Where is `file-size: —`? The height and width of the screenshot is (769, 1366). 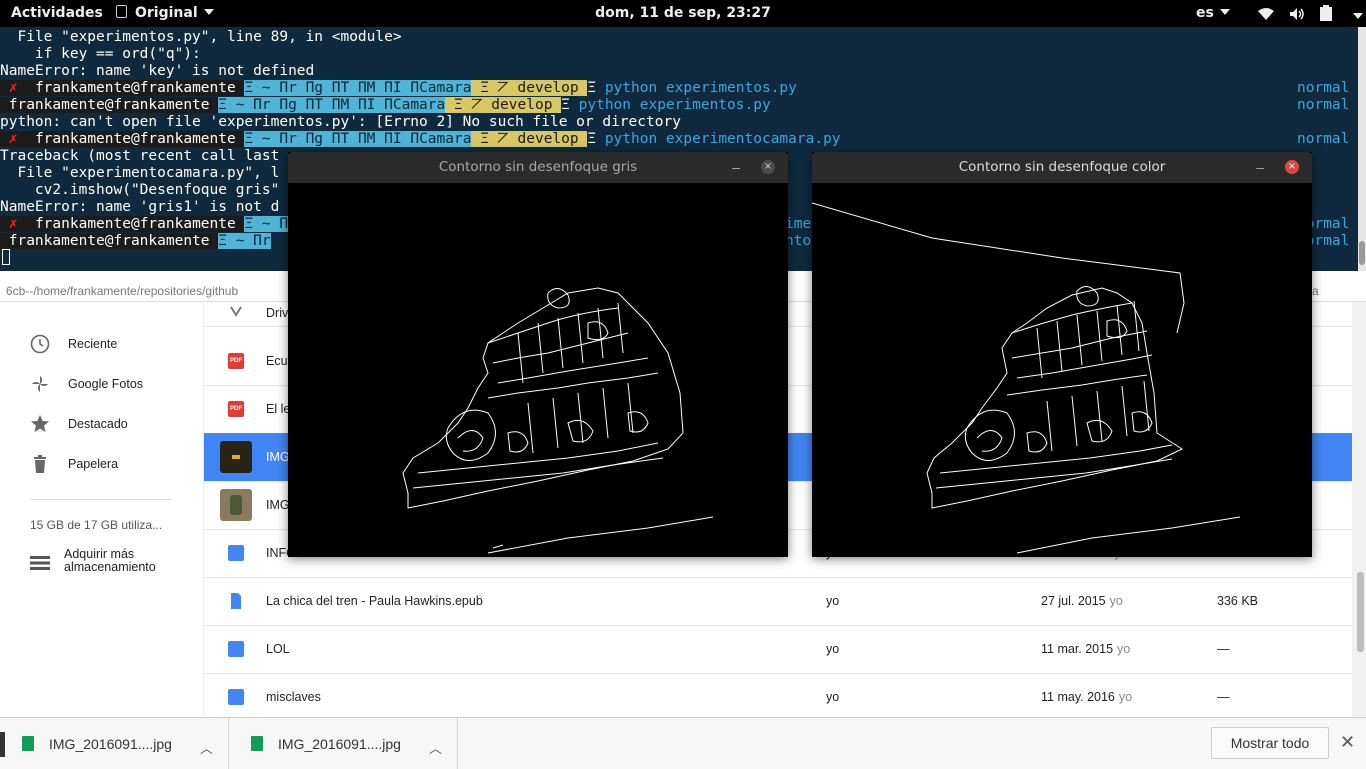
file-size: — is located at coordinates (1223, 697).